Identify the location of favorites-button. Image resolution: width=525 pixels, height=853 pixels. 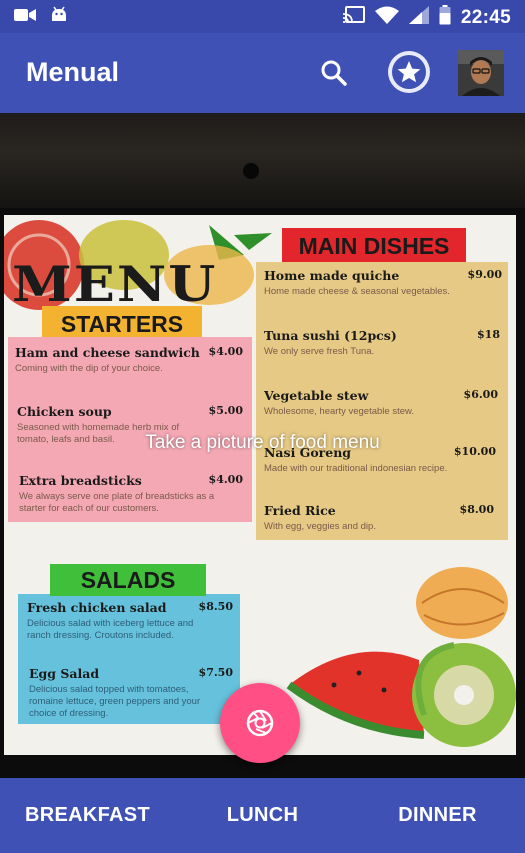
(409, 72).